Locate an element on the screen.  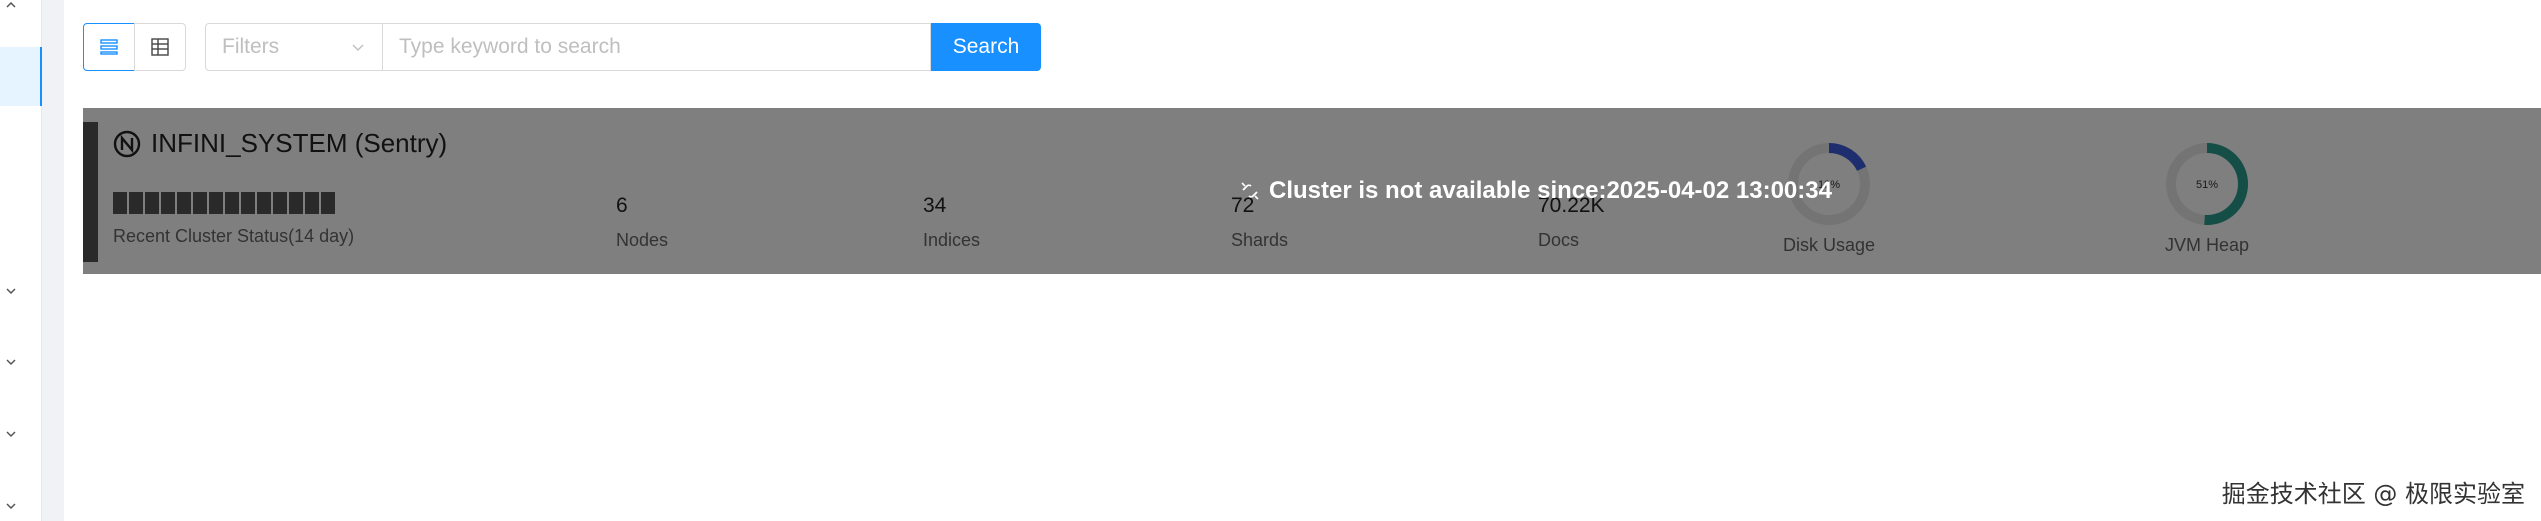
sidebar-active-item is located at coordinates (20, 76).